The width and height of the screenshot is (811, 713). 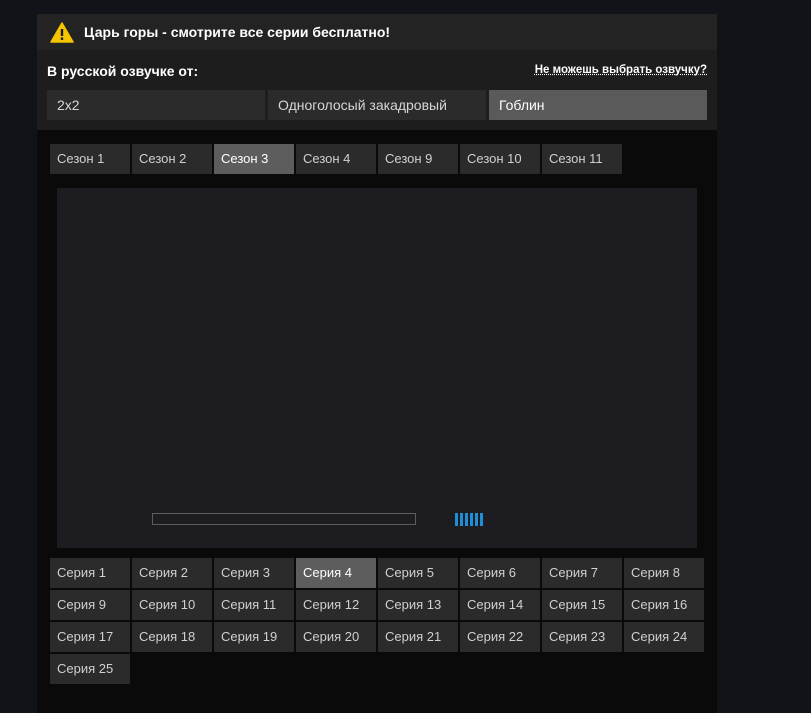 What do you see at coordinates (254, 637) in the screenshot?
I see `episode-tab: Серия 19` at bounding box center [254, 637].